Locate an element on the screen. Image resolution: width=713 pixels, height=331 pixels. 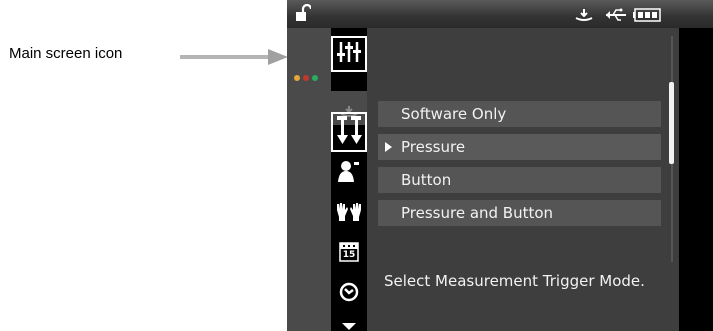
battery-icon is located at coordinates (647, 16).